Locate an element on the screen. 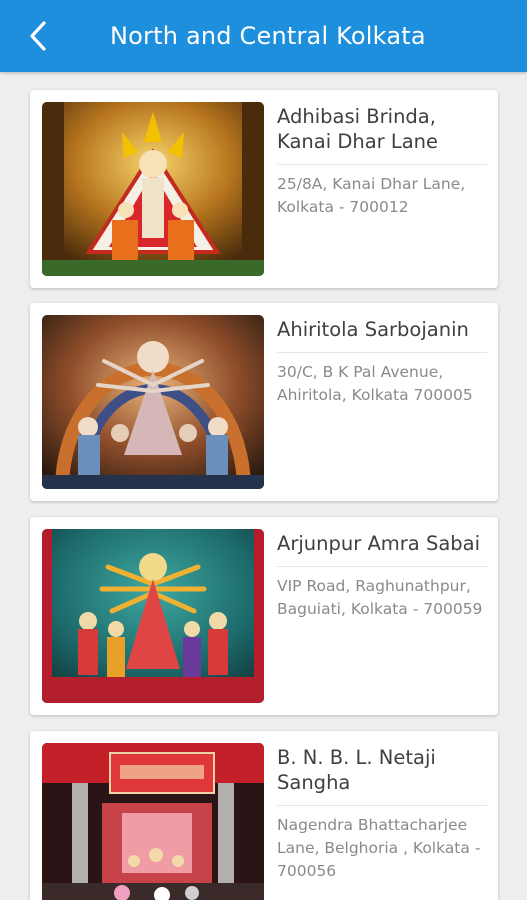  pandal-name: Ahiritola Sarbojanin is located at coordinates (382, 335).